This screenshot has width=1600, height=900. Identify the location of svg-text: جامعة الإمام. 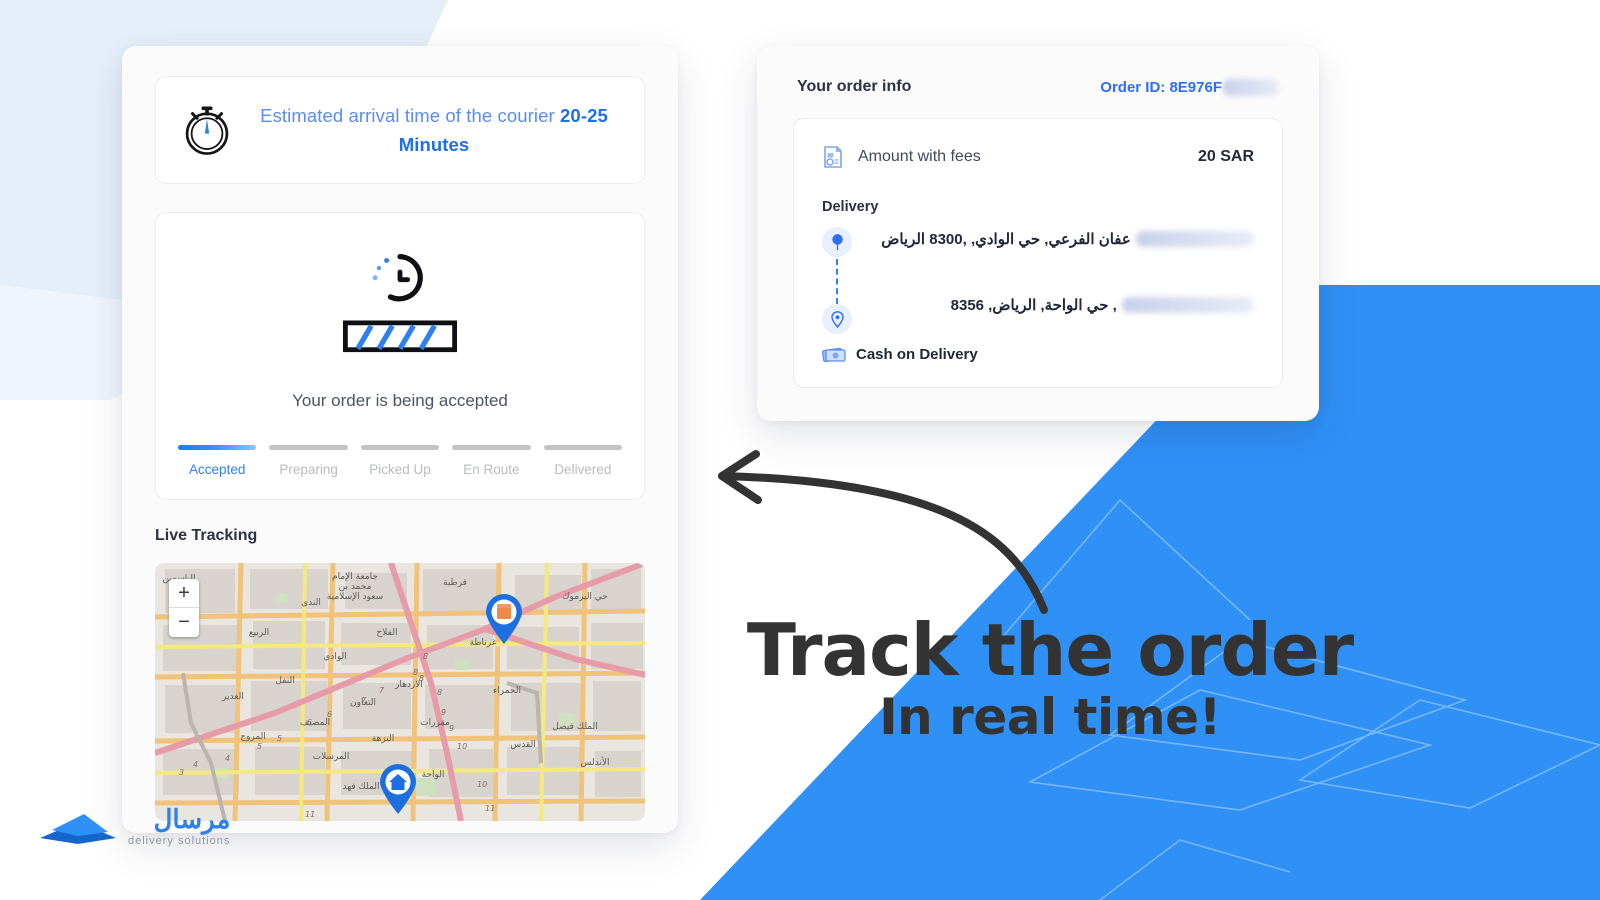
(355, 577).